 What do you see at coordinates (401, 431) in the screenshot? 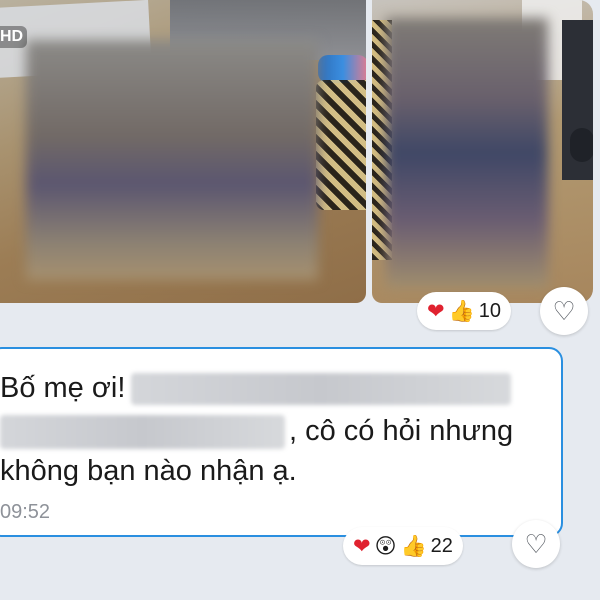
I see `message-text: , cô có hỏi nhưng` at bounding box center [401, 431].